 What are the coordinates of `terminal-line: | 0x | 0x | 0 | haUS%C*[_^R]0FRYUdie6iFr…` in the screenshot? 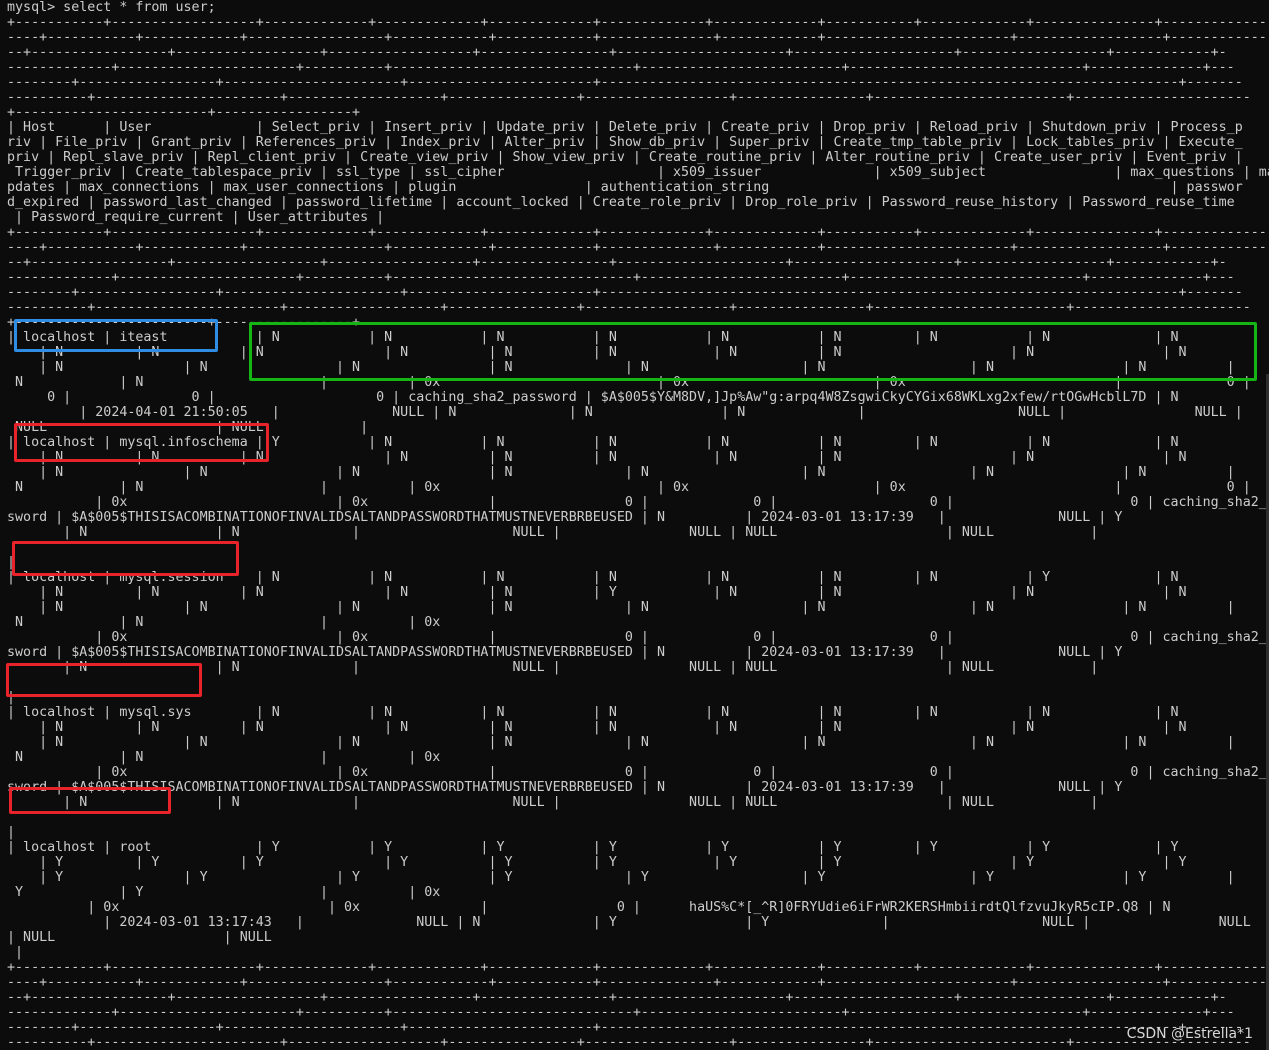 It's located at (589, 907).